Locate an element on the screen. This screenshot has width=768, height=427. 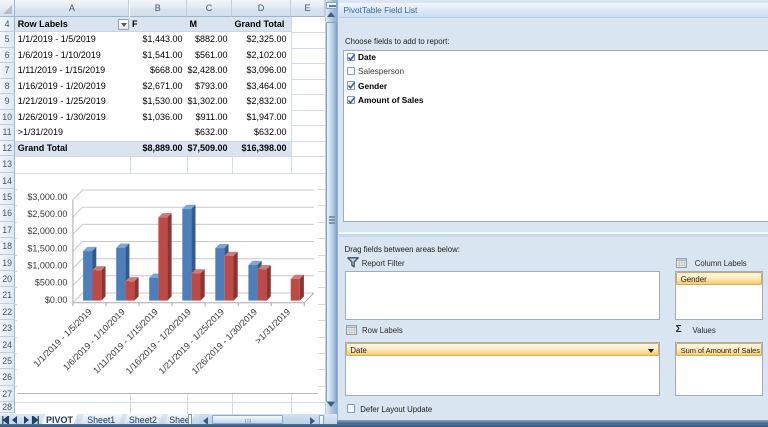
svg-text: >1/31/2019 is located at coordinates (272, 325).